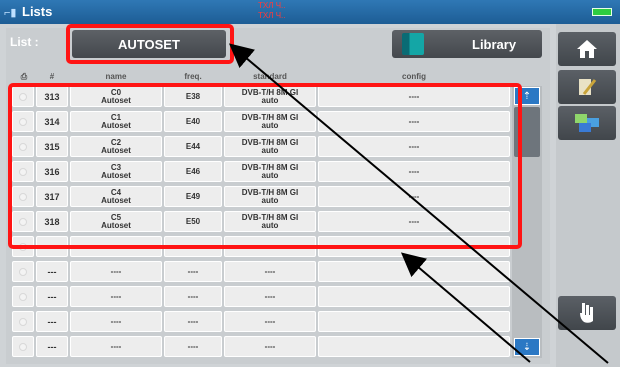 This screenshot has width=620, height=367. I want to click on row-name: C0 Autoset, so click(116, 96).